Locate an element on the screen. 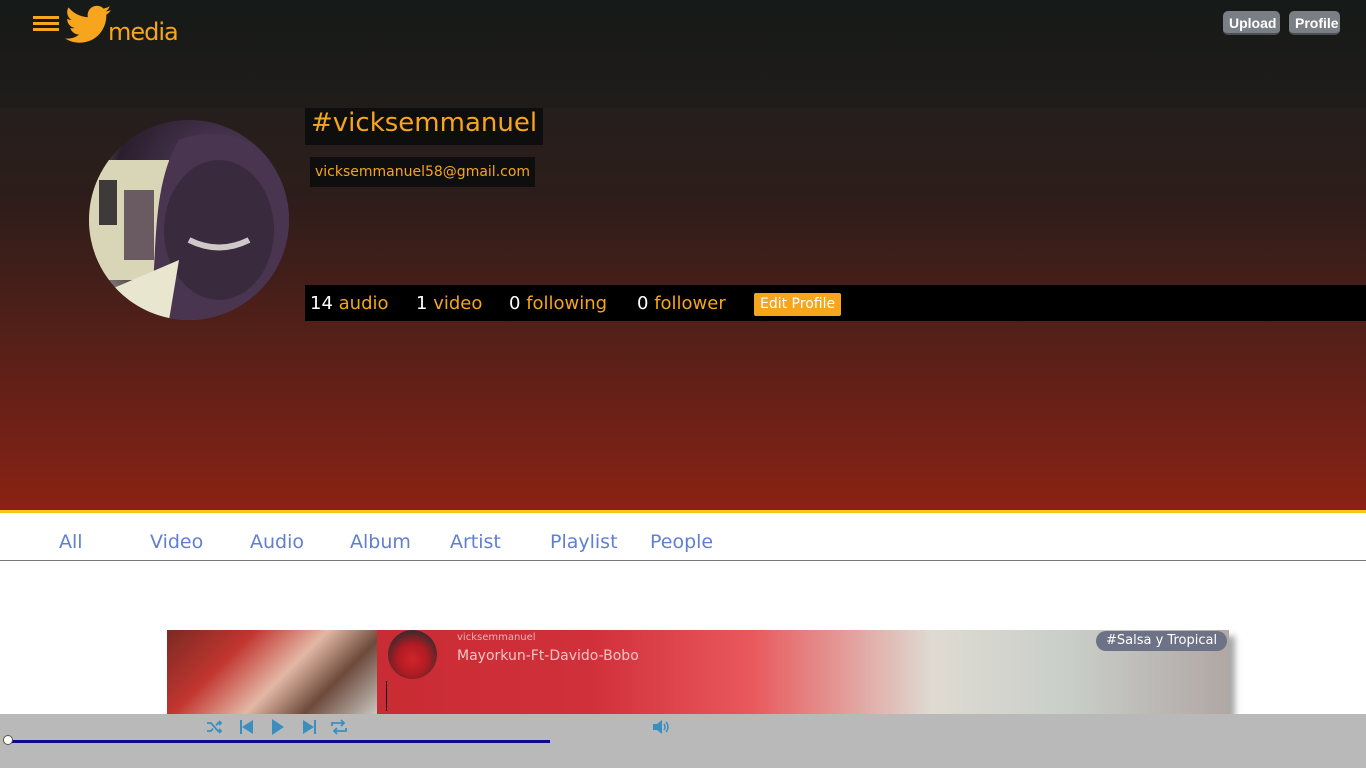  stat-following-count: 0 is located at coordinates (515, 303).